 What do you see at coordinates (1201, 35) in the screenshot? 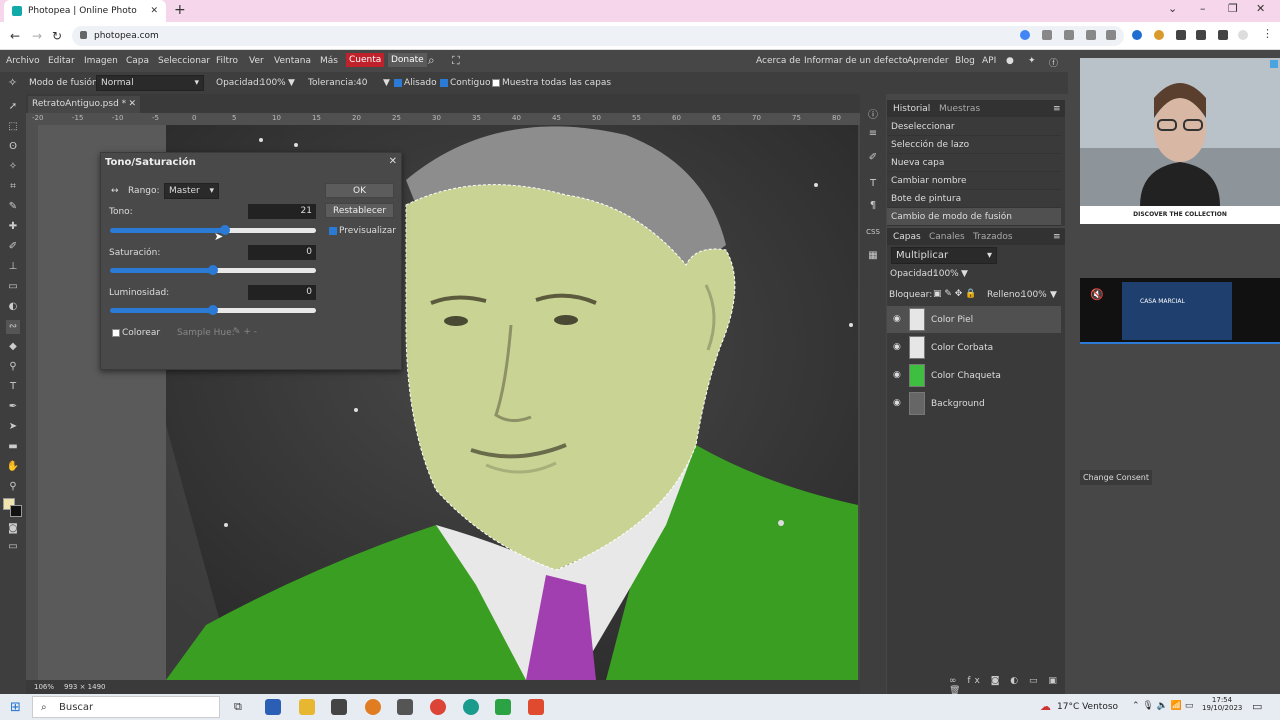
I see `download-icon` at bounding box center [1201, 35].